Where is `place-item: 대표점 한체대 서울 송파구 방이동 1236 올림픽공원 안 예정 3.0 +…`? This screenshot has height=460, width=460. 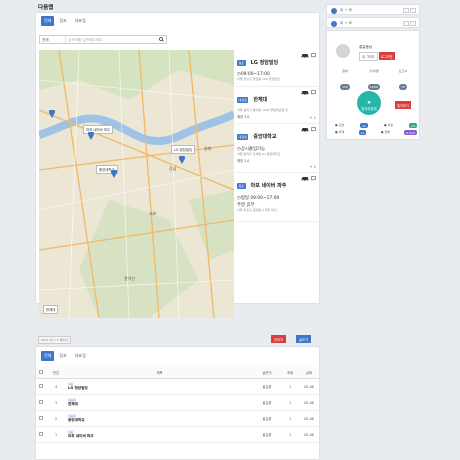 place-item: 대표점 한체대 서울 송파구 방이동 1236 올림픽공원 안 예정 3.0 +… is located at coordinates (277, 105).